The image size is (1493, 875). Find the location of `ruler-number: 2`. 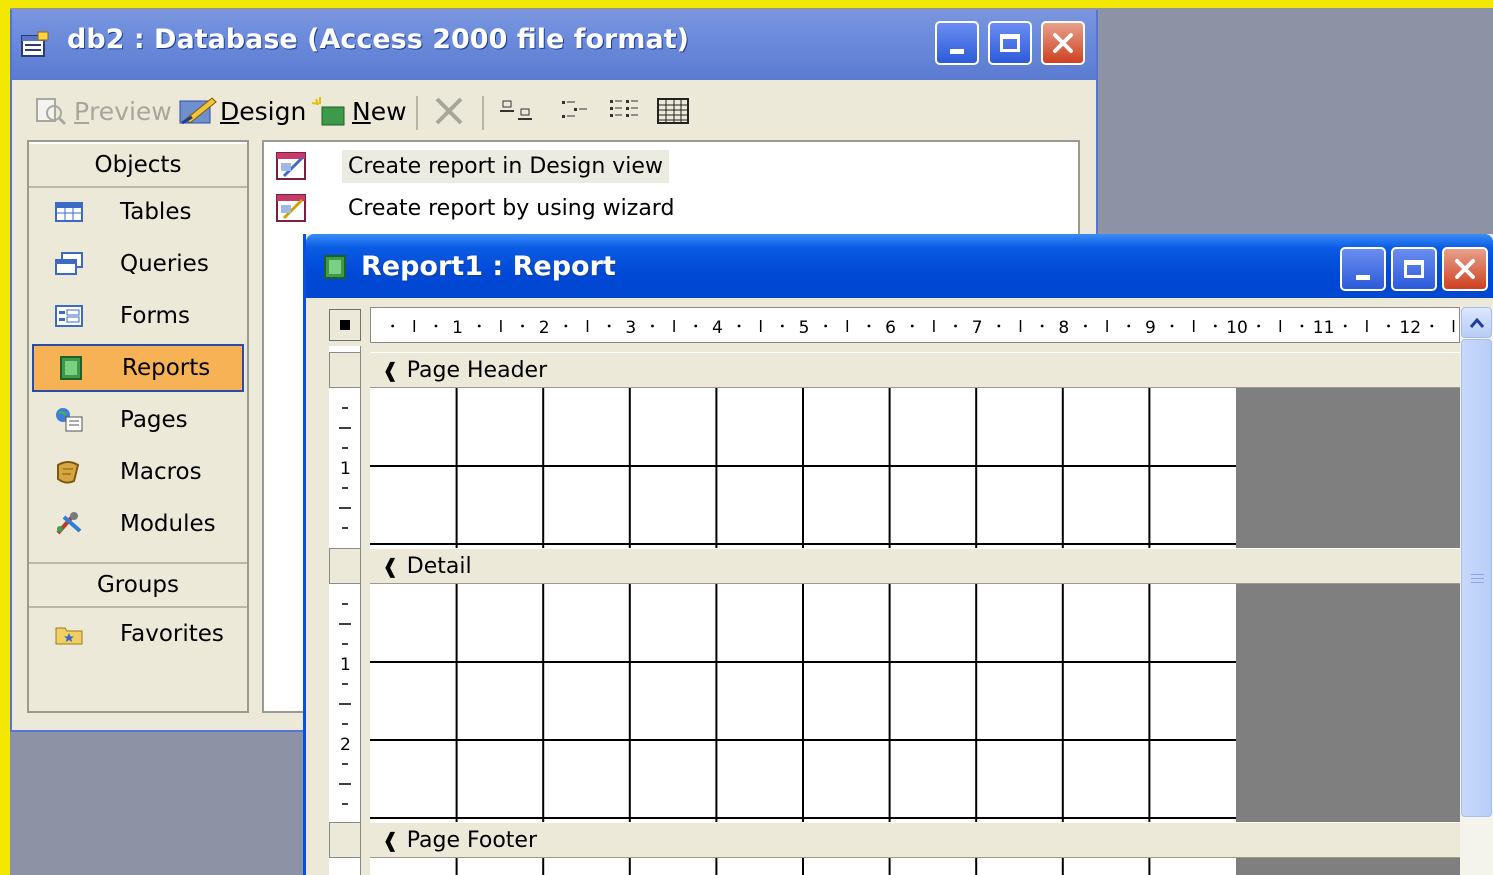

ruler-number: 2 is located at coordinates (544, 328).